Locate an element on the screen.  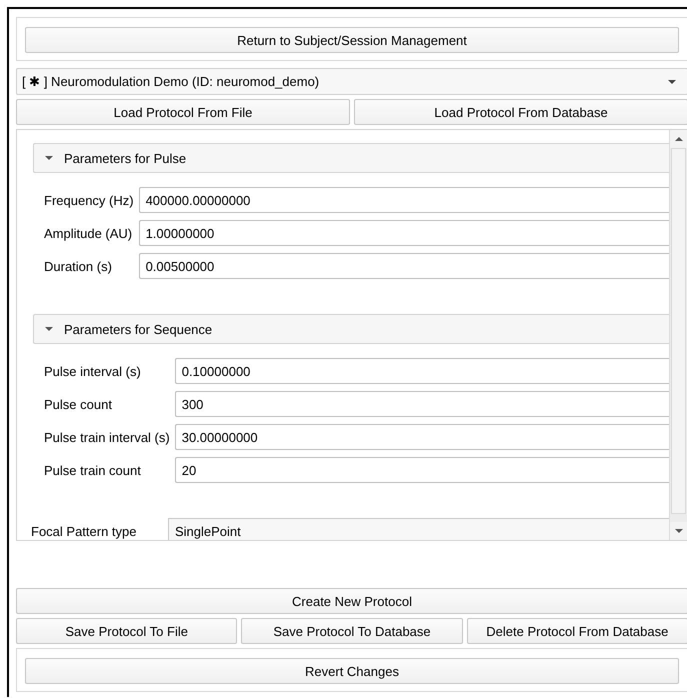
field-label: Pulse train count is located at coordinates (93, 470).